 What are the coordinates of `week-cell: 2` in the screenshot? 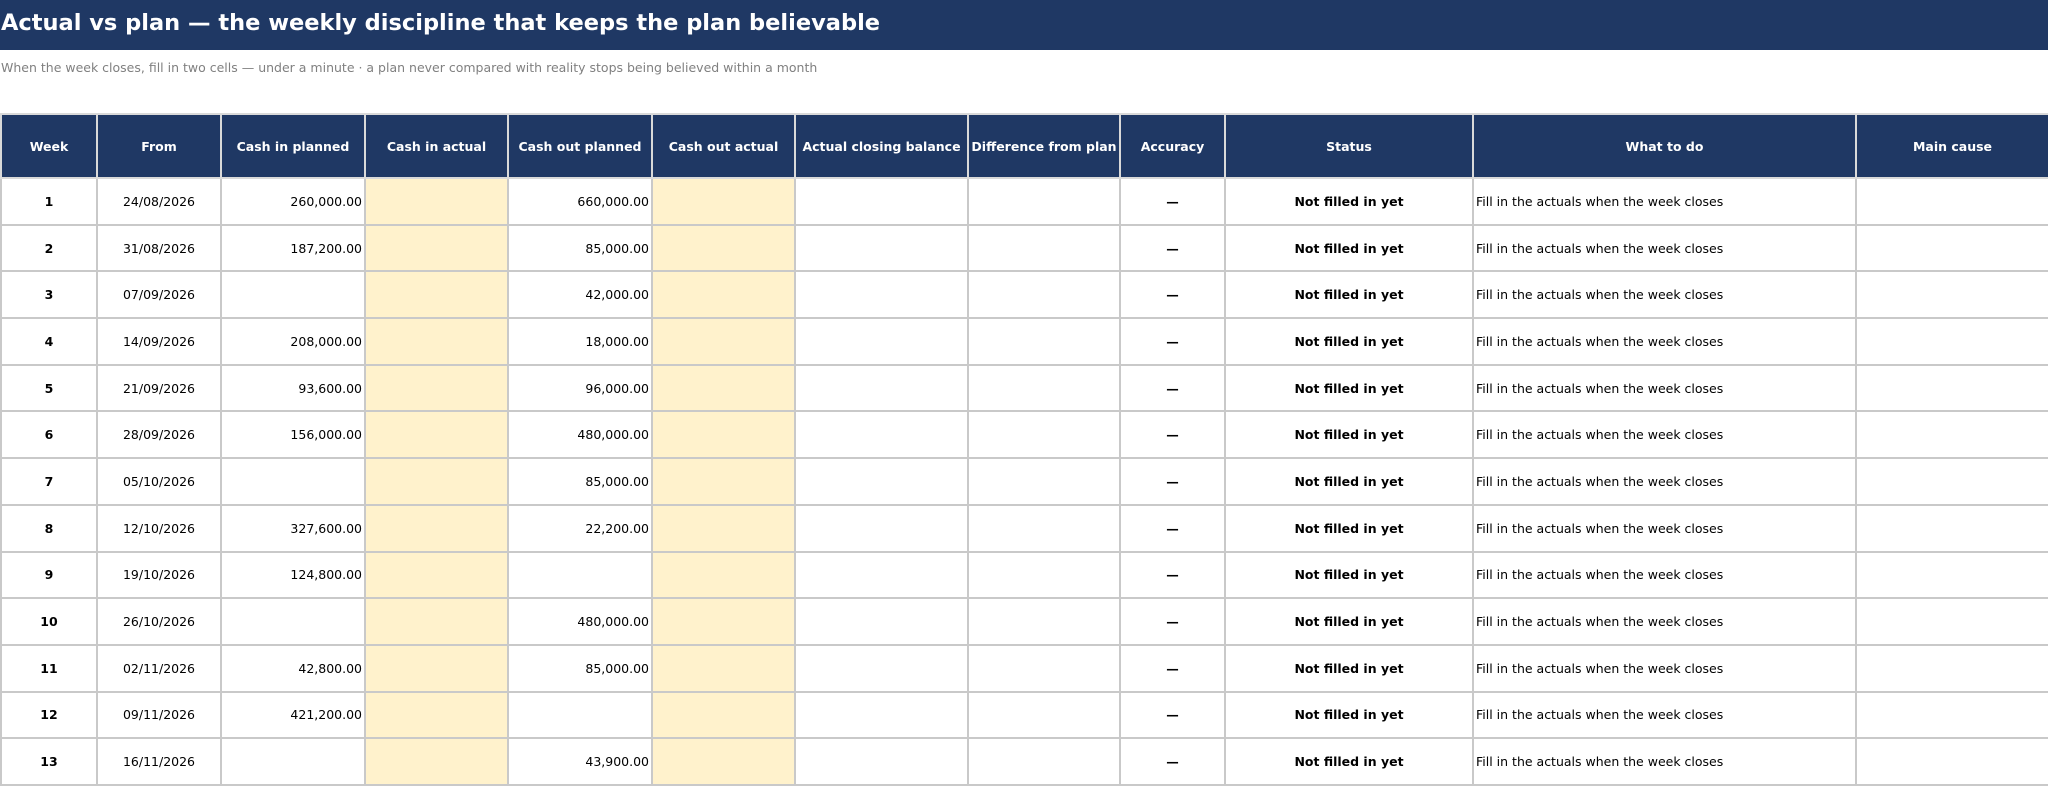 It's located at (49, 248).